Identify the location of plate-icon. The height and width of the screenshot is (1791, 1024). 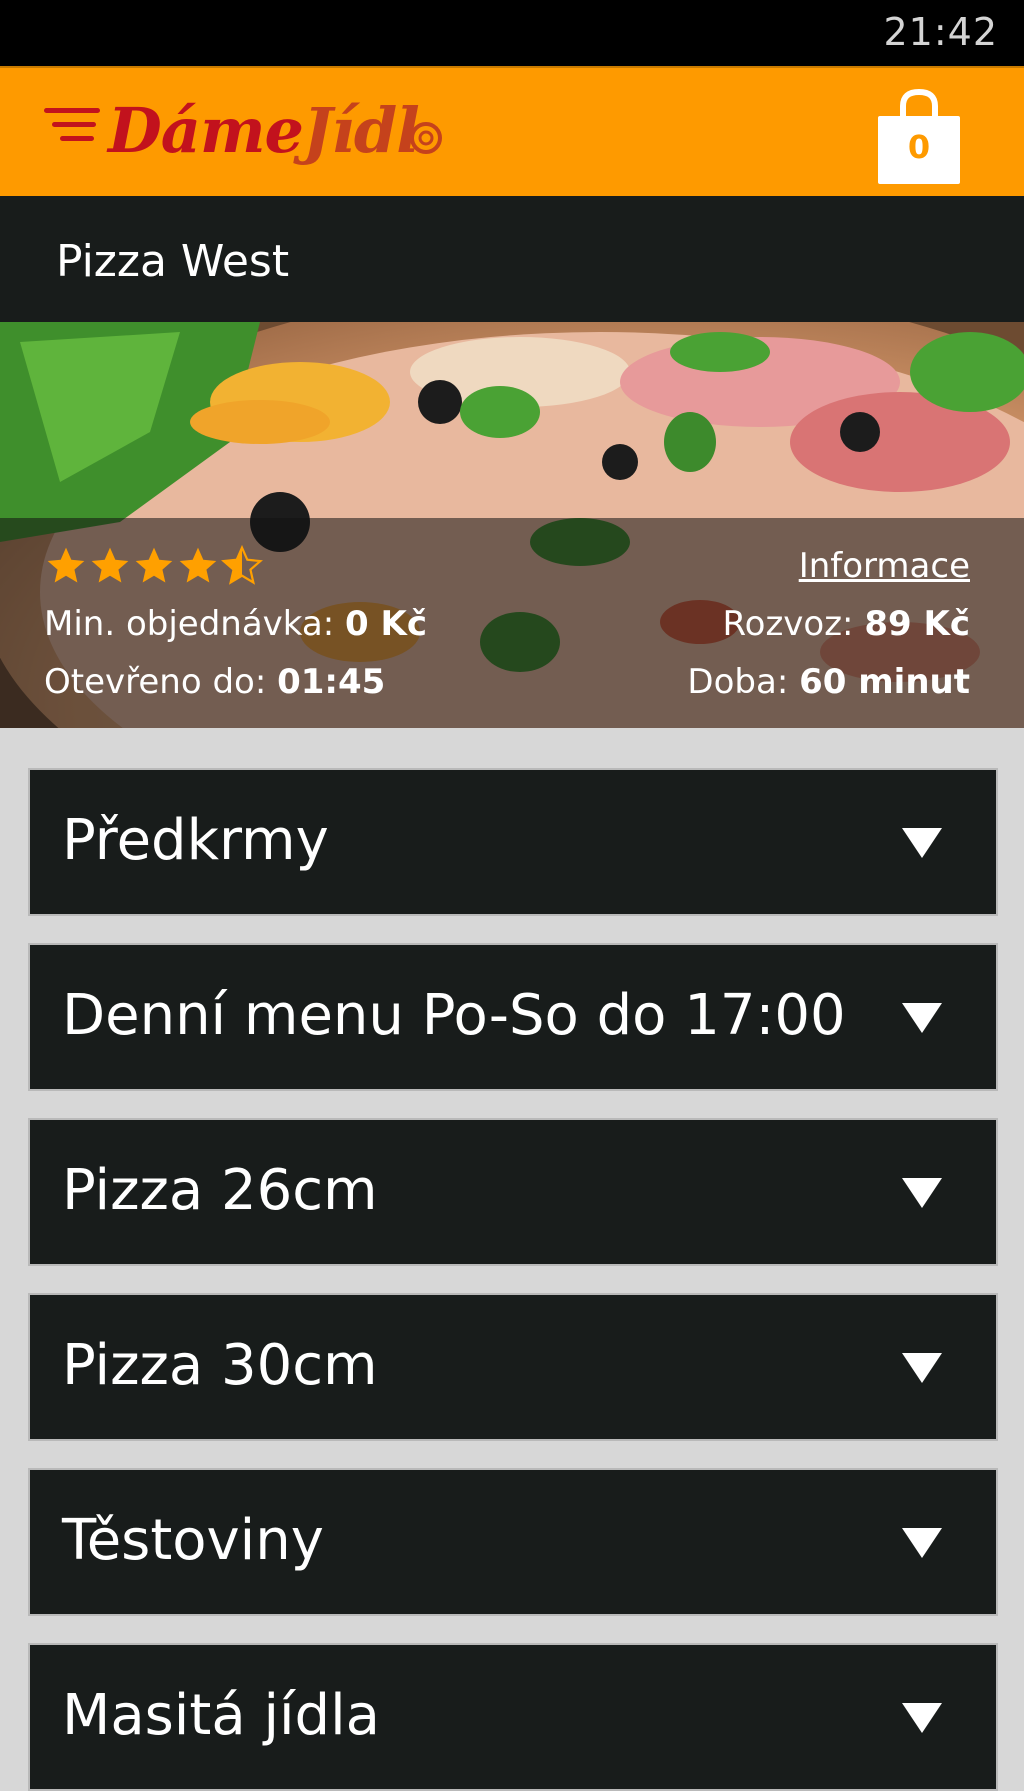
(426, 138).